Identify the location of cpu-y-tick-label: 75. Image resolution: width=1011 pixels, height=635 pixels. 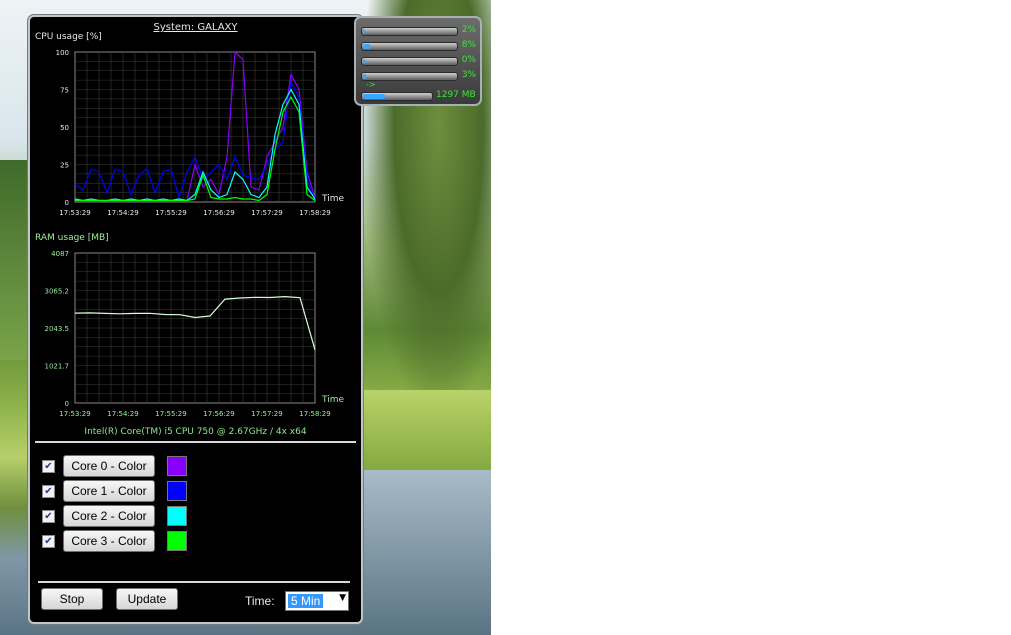
(64, 91).